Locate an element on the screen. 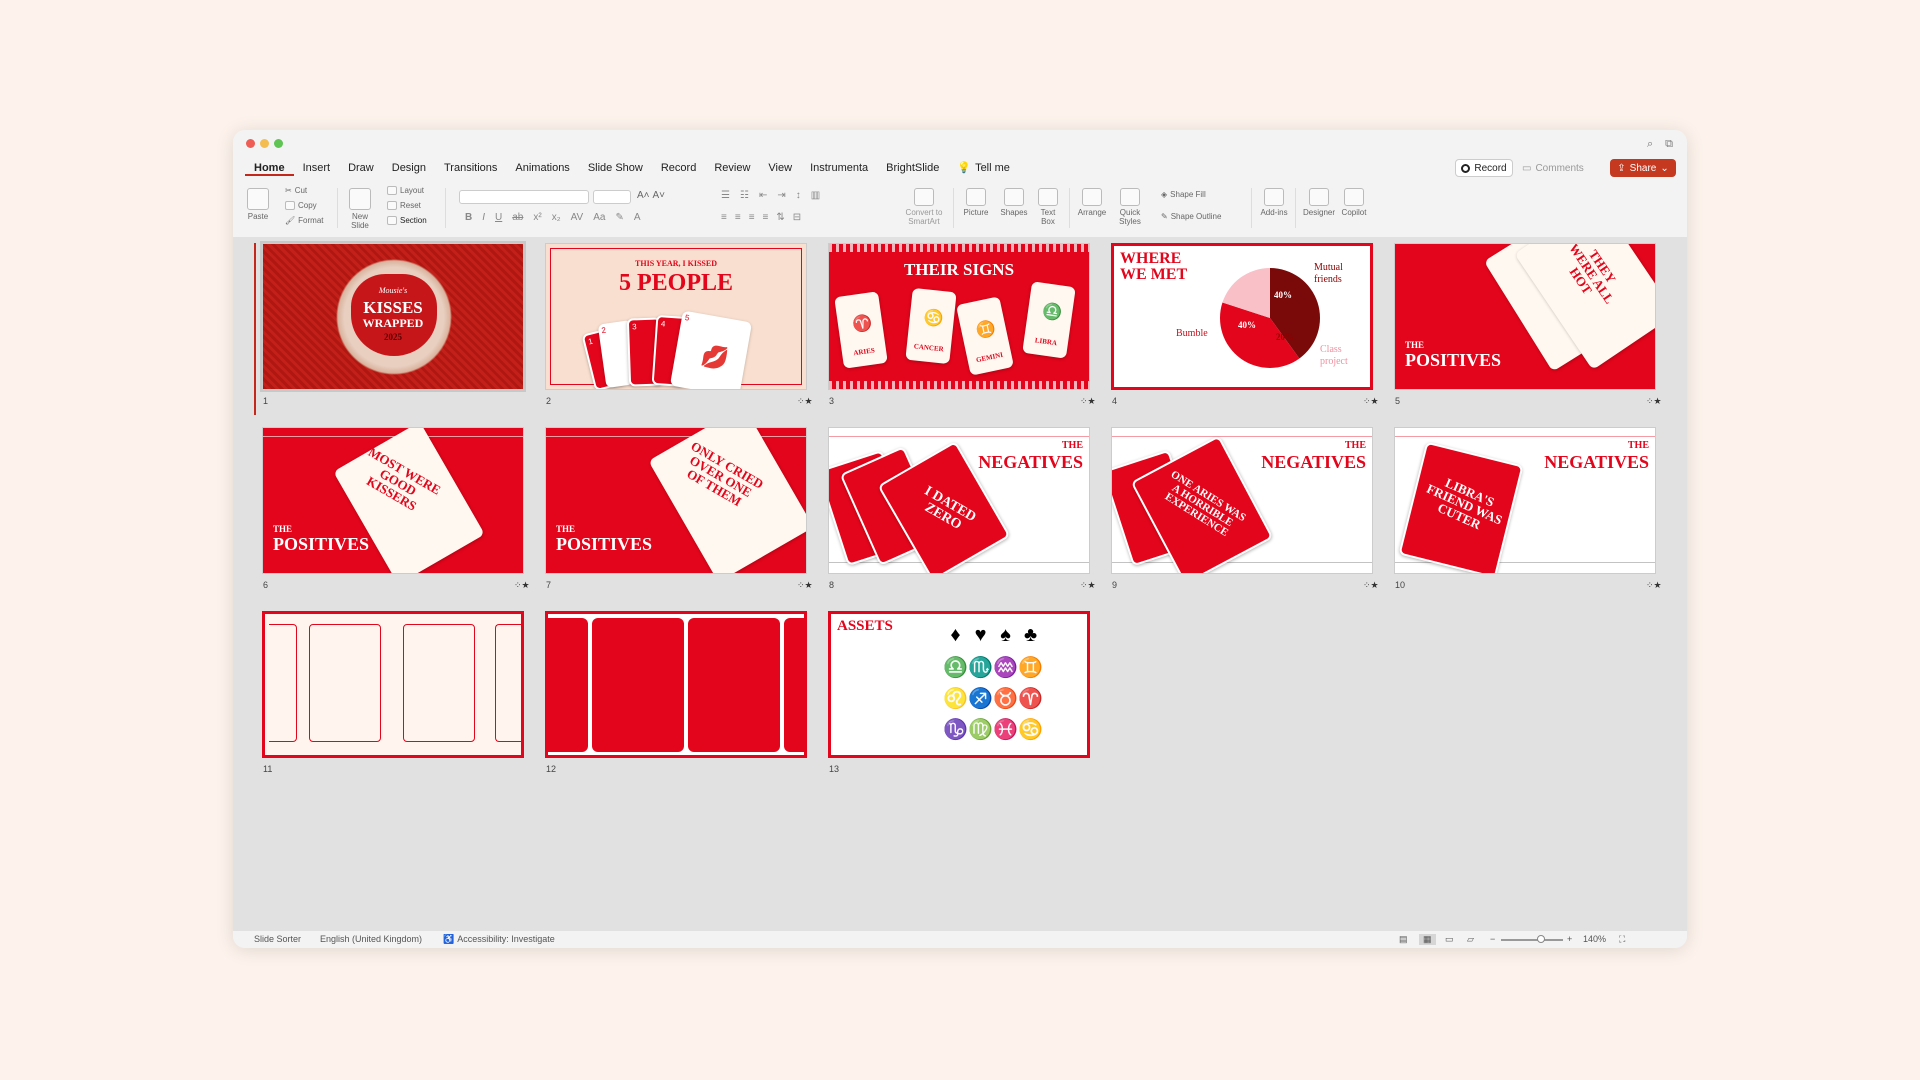 Image resolution: width=1920 pixels, height=1080 pixels. reading-view-icon: ▭ is located at coordinates (1449, 939).